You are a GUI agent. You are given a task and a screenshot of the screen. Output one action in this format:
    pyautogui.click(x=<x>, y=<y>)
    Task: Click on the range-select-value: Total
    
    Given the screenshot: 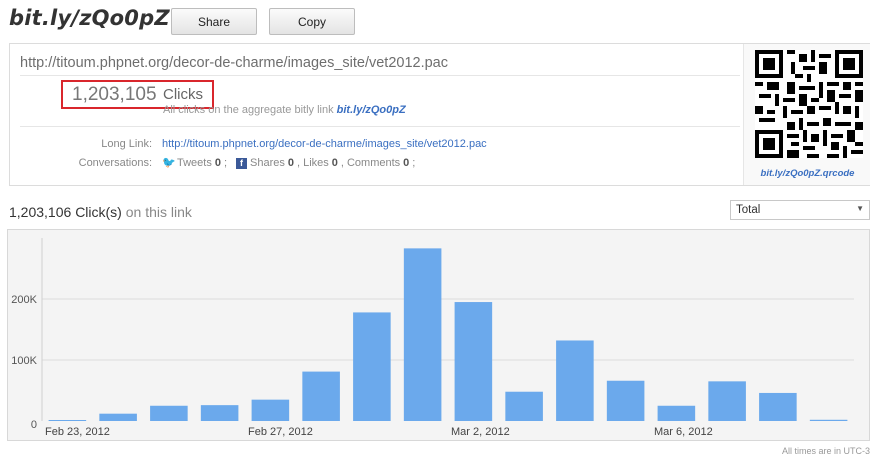 What is the action you would take?
    pyautogui.click(x=748, y=210)
    